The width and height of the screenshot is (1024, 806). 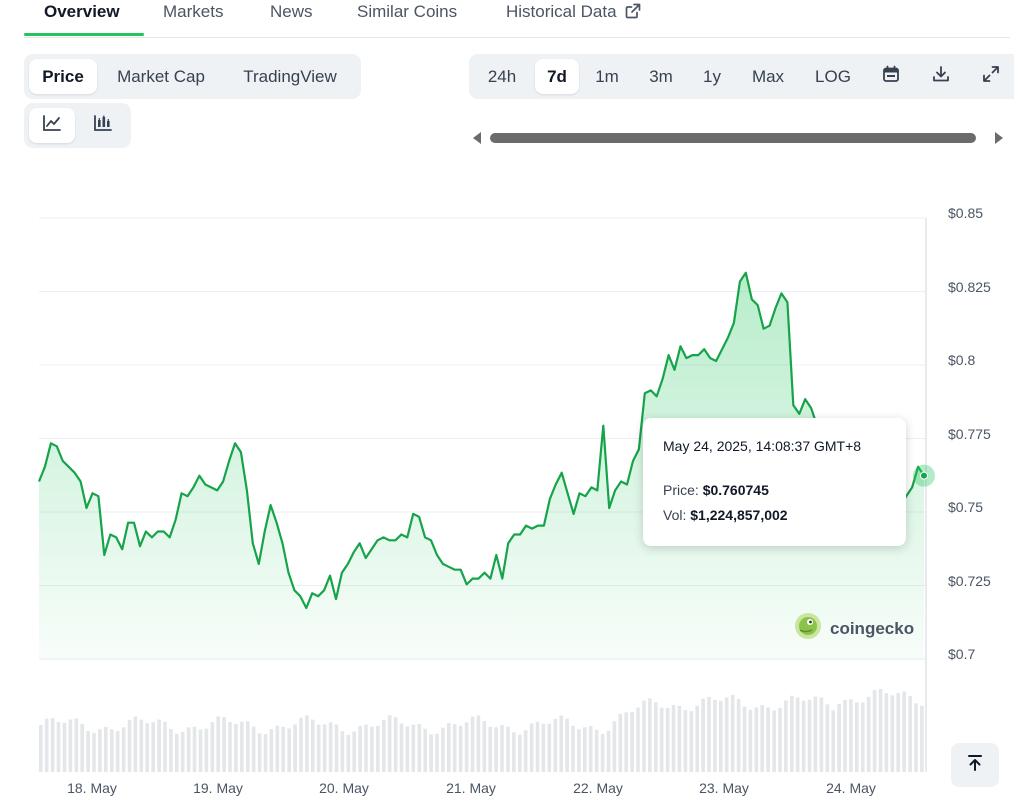 What do you see at coordinates (966, 507) in the screenshot?
I see `y-tick-label: $0.75` at bounding box center [966, 507].